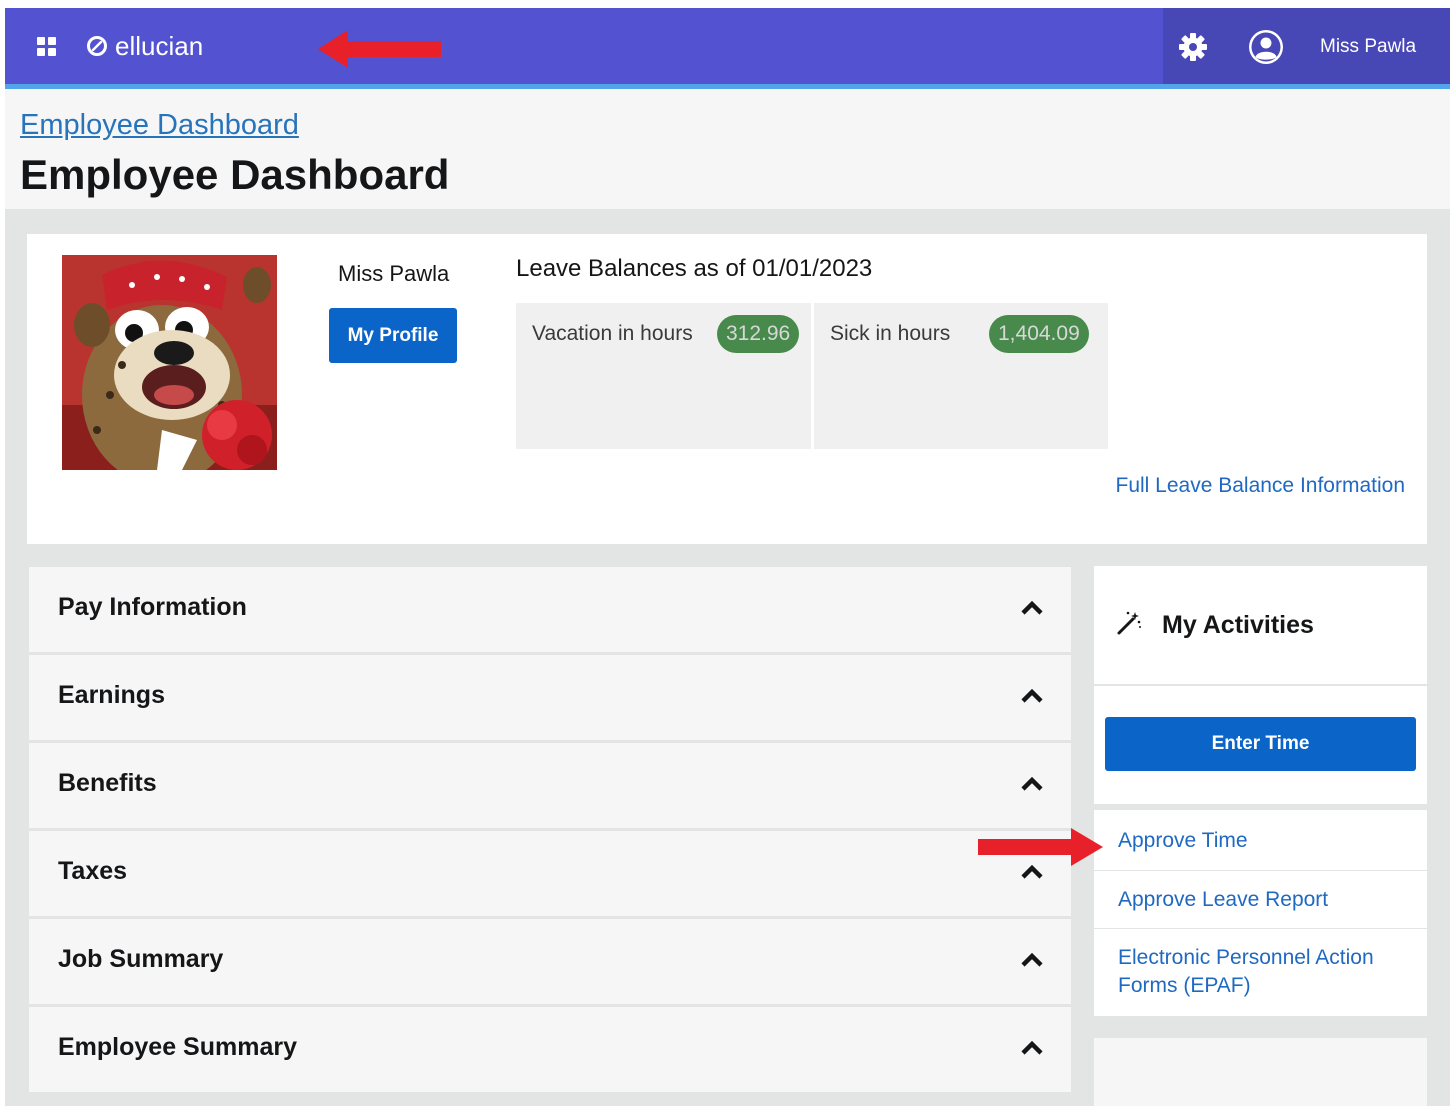 This screenshot has height=1106, width=1453. Describe the element at coordinates (159, 45) in the screenshot. I see `brand-name: ellucian` at that location.